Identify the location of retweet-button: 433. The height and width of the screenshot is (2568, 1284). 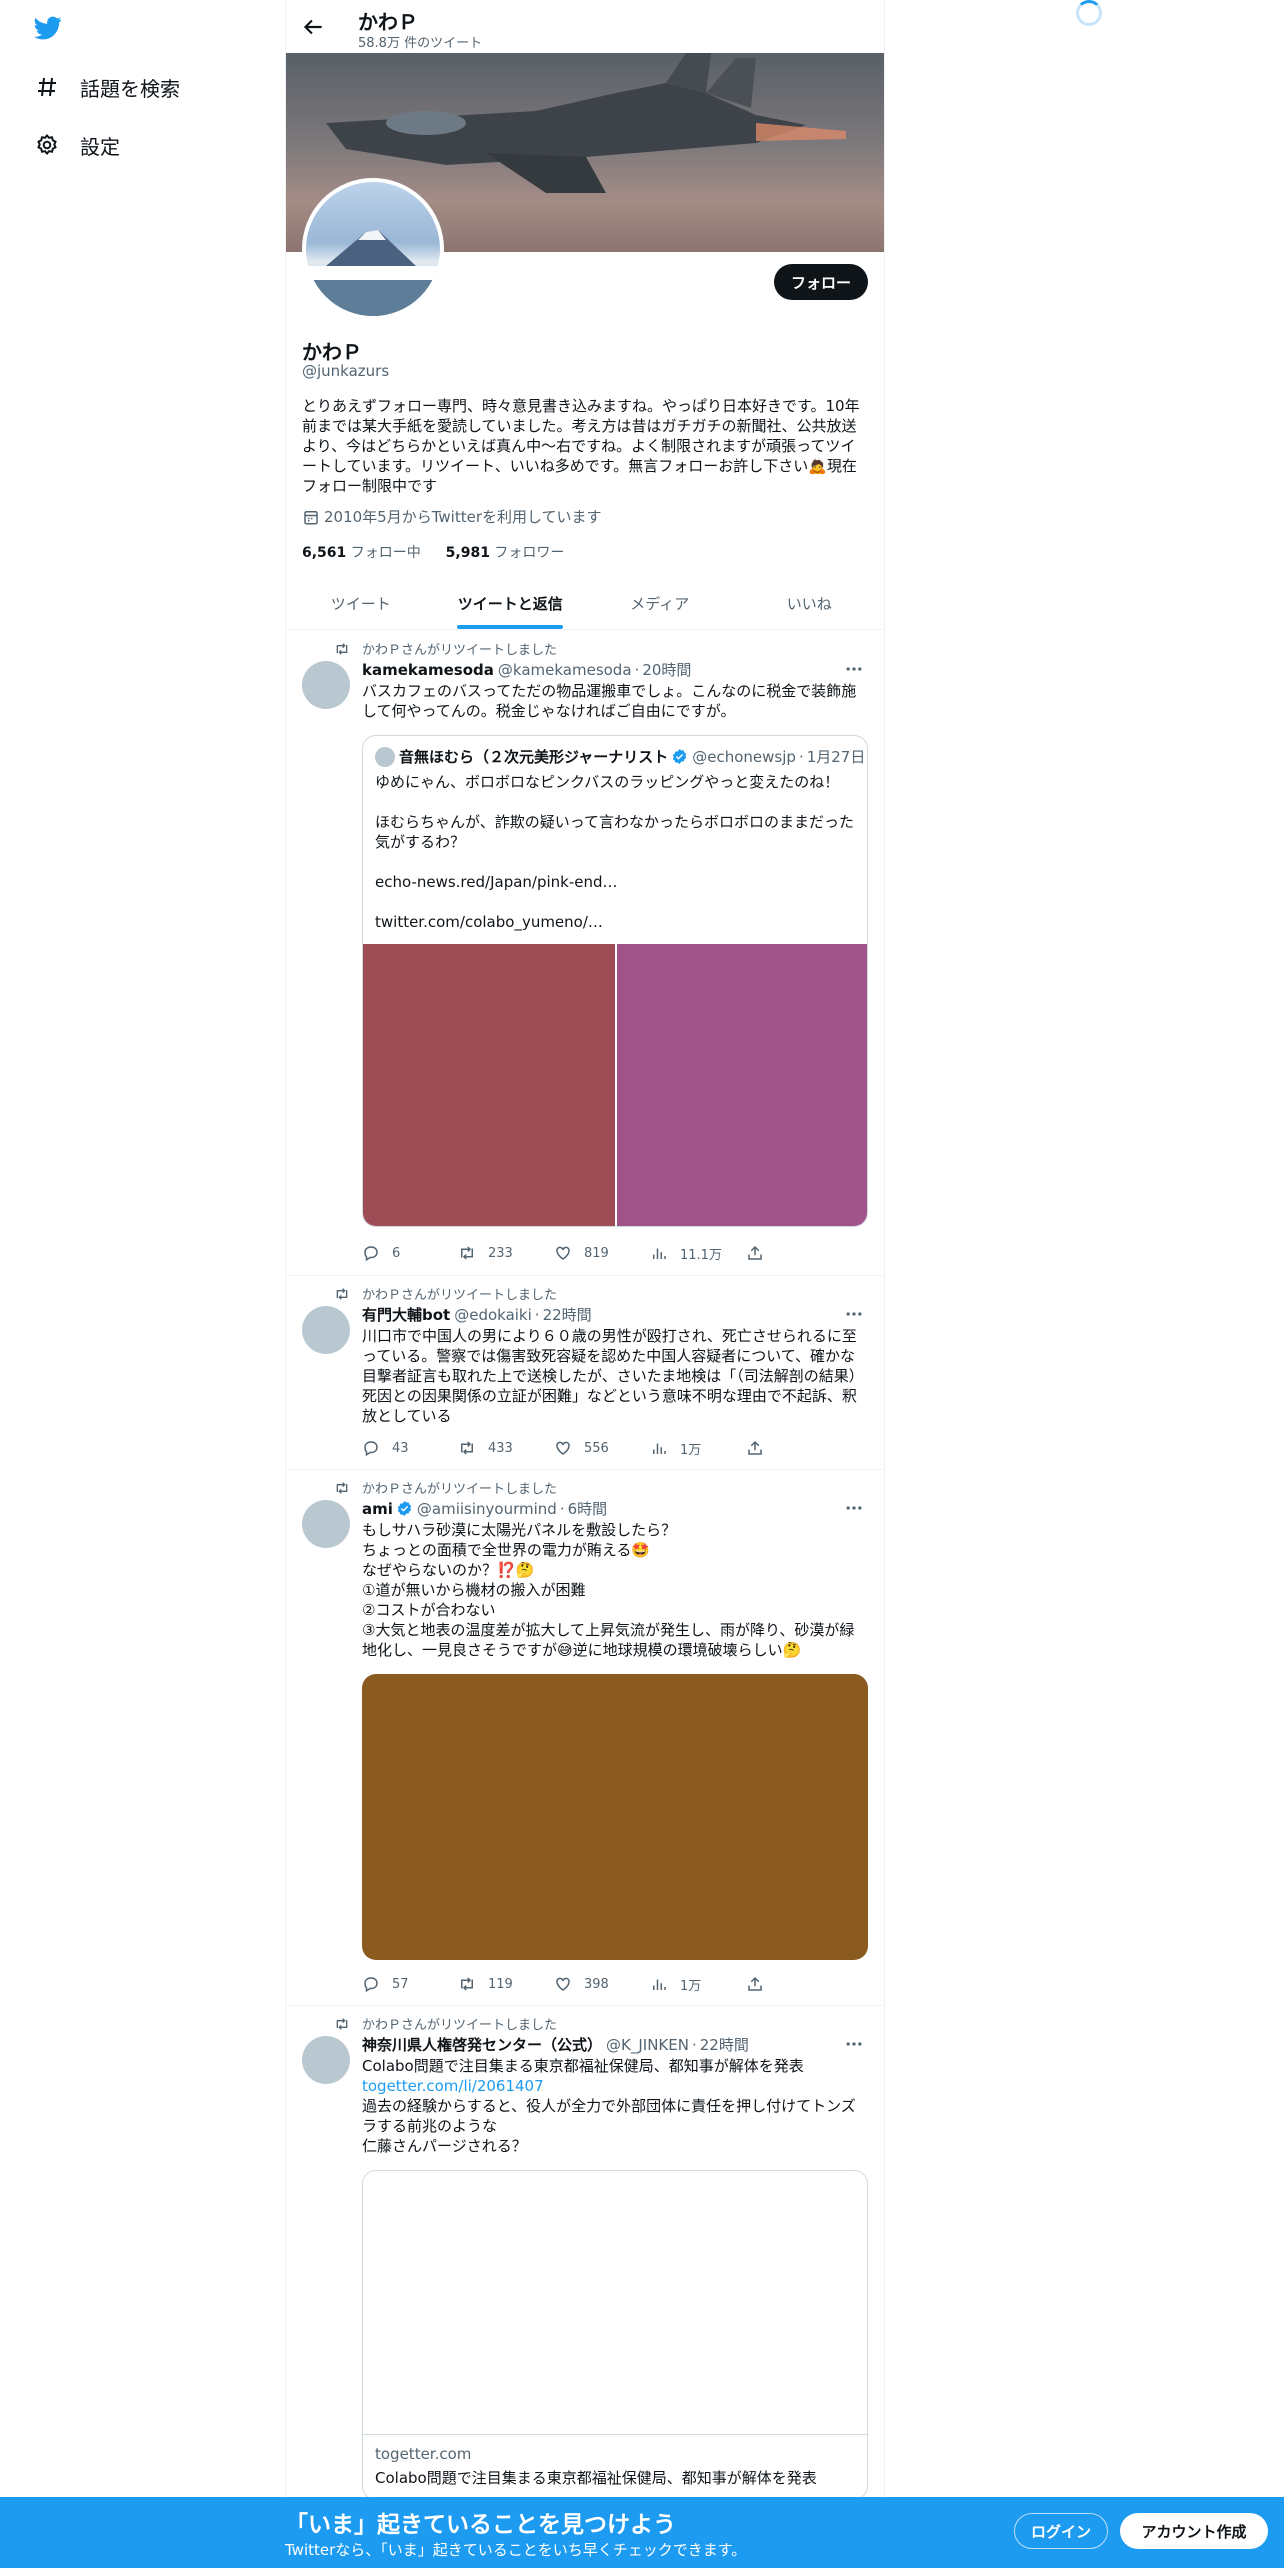
(506, 1448).